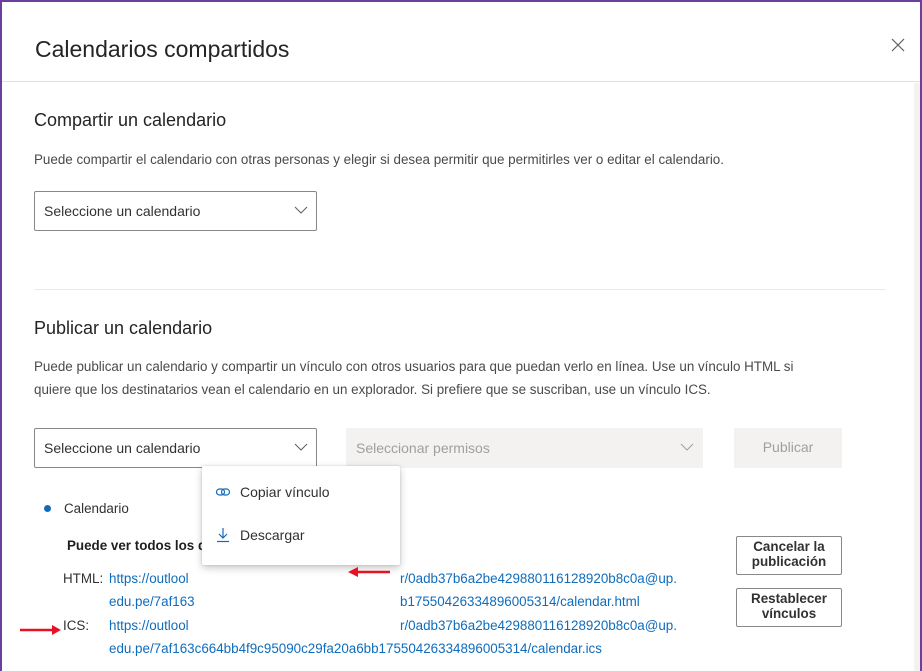 Image resolution: width=922 pixels, height=671 pixels. Describe the element at coordinates (520, 601) in the screenshot. I see `html-link-part4: b17550426334896005314/calendar.html` at that location.